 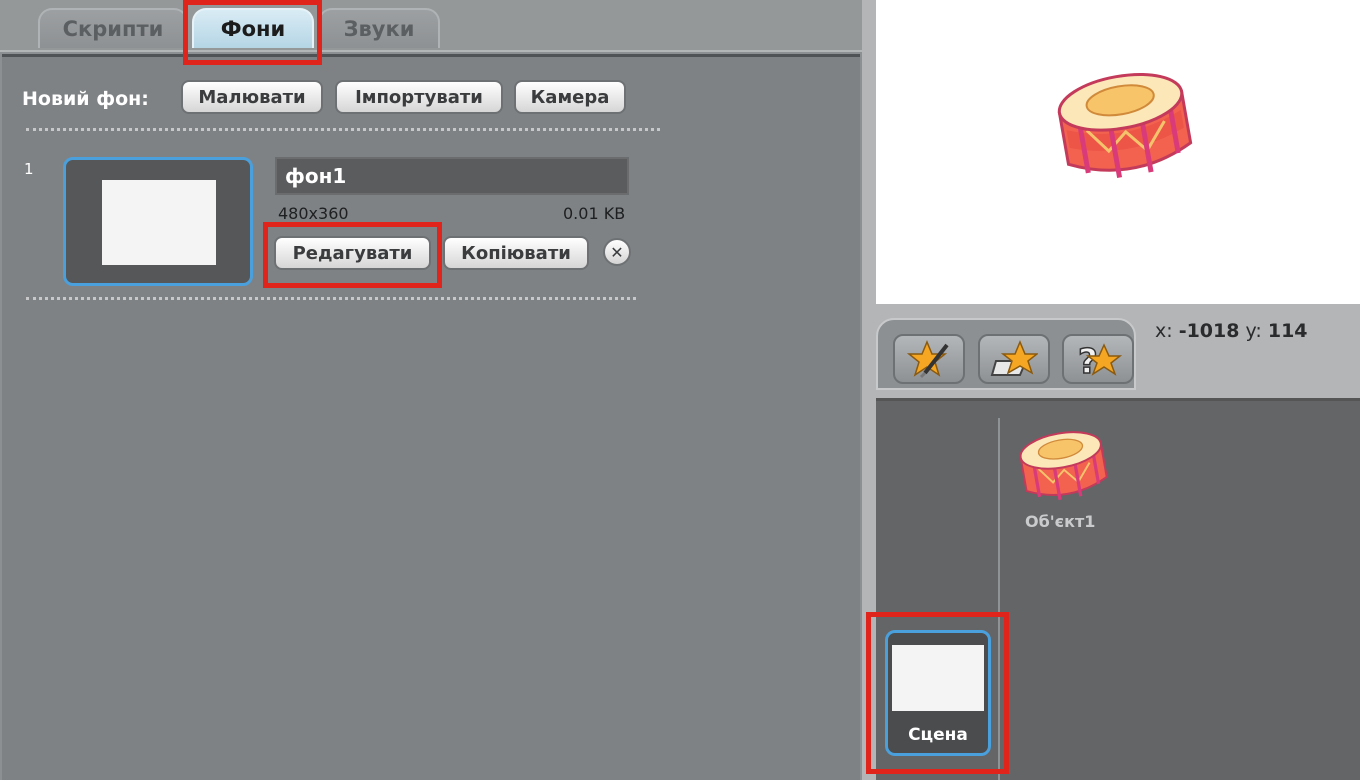 I want to click on x-label: x:, so click(x=1164, y=331).